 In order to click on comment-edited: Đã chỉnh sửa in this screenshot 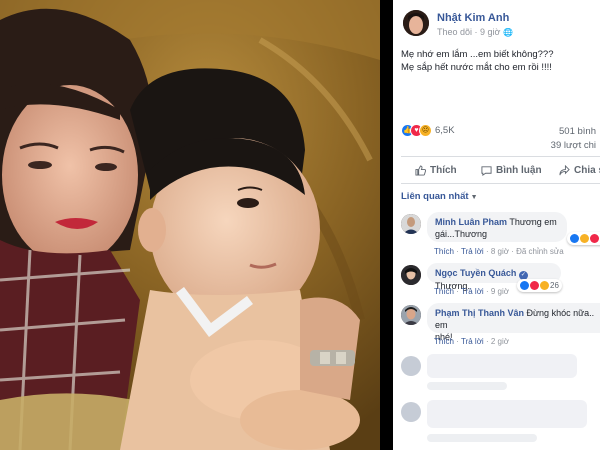, I will do `click(540, 251)`.